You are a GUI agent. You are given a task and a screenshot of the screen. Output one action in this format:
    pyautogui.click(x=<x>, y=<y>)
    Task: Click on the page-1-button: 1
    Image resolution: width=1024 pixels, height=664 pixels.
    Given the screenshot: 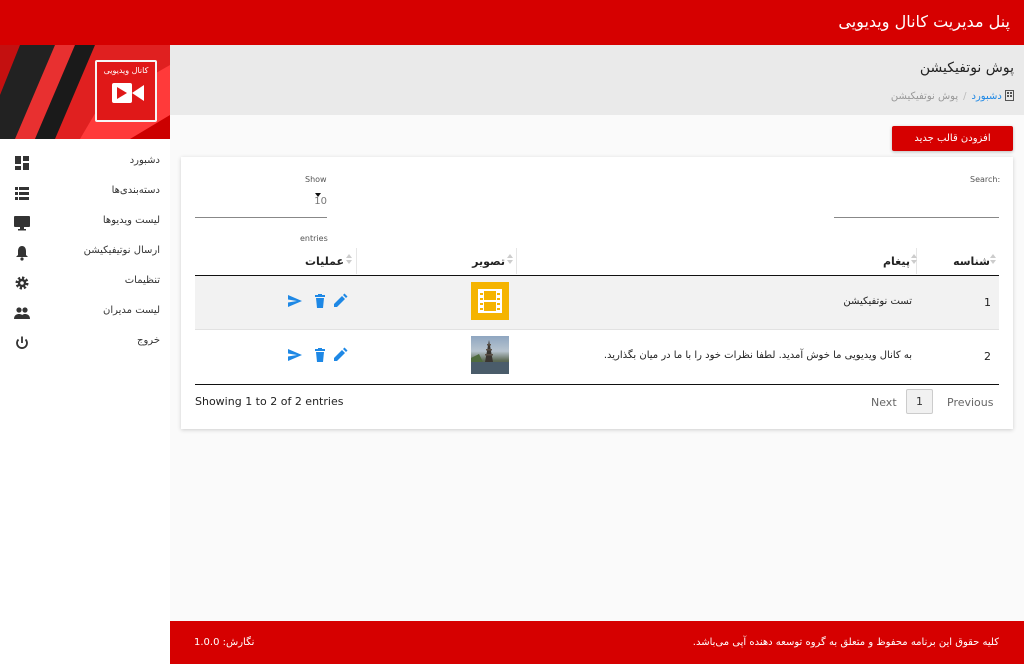 What is the action you would take?
    pyautogui.click(x=919, y=401)
    